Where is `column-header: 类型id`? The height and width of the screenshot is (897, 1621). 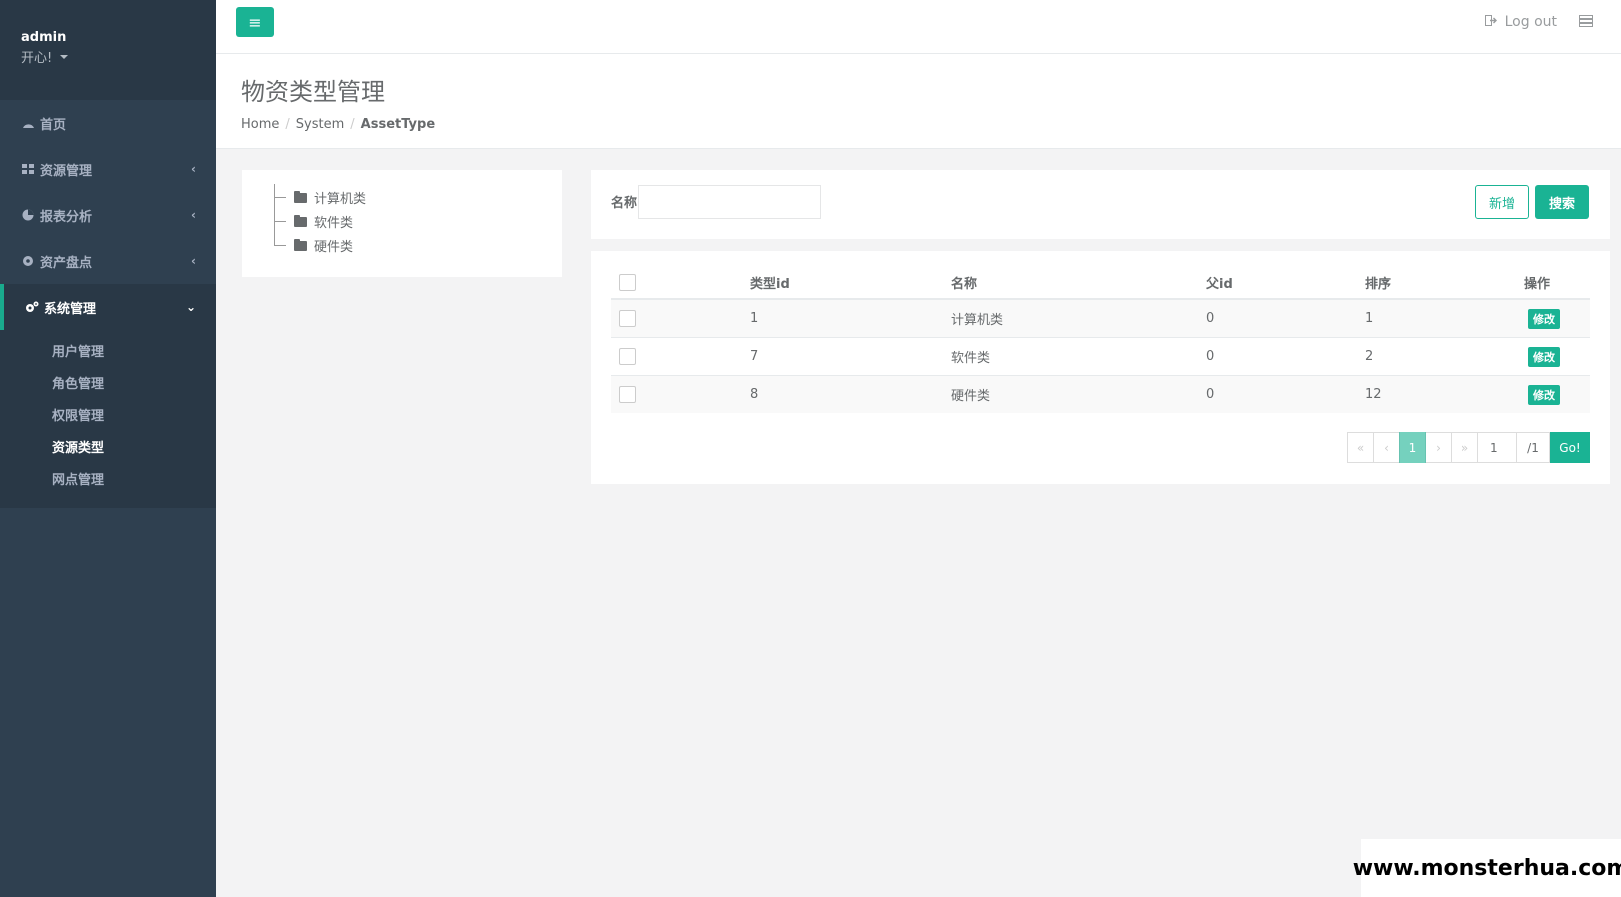 column-header: 类型id is located at coordinates (770, 282).